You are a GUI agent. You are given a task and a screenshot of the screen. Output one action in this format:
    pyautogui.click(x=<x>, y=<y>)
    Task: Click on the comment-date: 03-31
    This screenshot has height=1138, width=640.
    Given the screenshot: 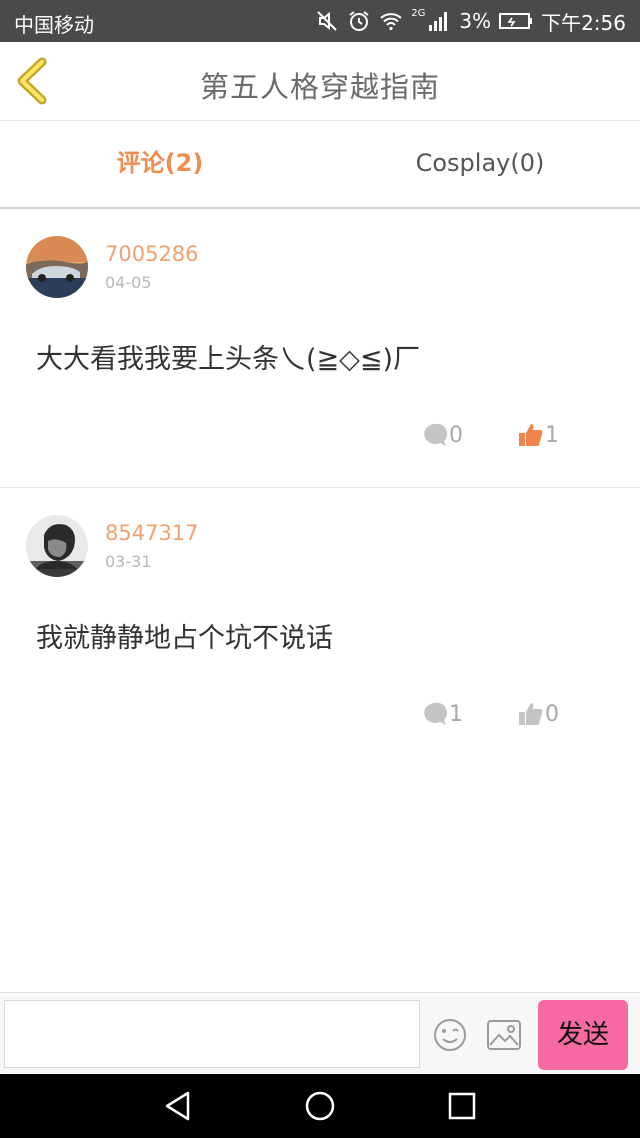 What is the action you would take?
    pyautogui.click(x=128, y=561)
    